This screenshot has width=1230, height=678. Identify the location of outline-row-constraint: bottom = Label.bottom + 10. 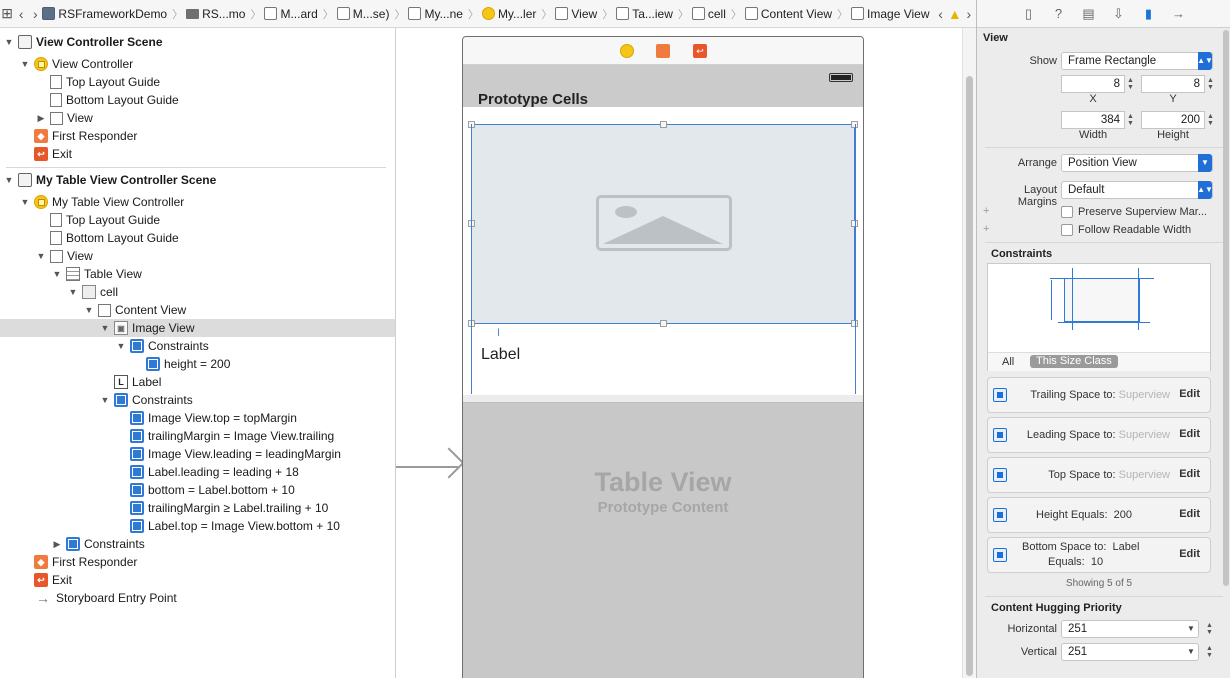
(197, 490).